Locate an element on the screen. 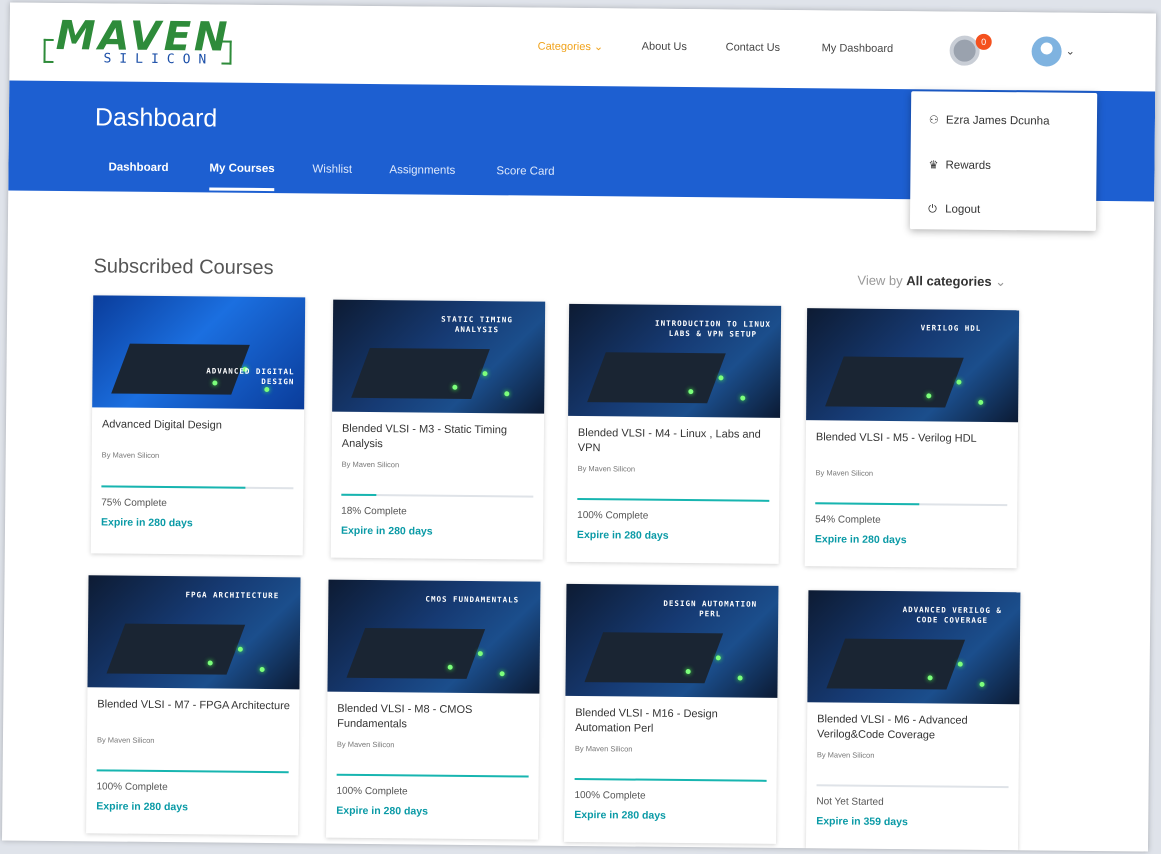 This screenshot has width=1161, height=854. course-title: Blended VLSI - M4 - Linux , Labs and VPN is located at coordinates (676, 442).